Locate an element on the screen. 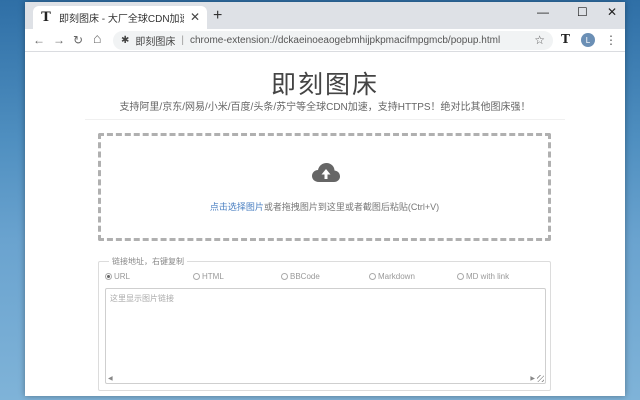  format-radio-md-with-link: MD with link is located at coordinates (483, 276).